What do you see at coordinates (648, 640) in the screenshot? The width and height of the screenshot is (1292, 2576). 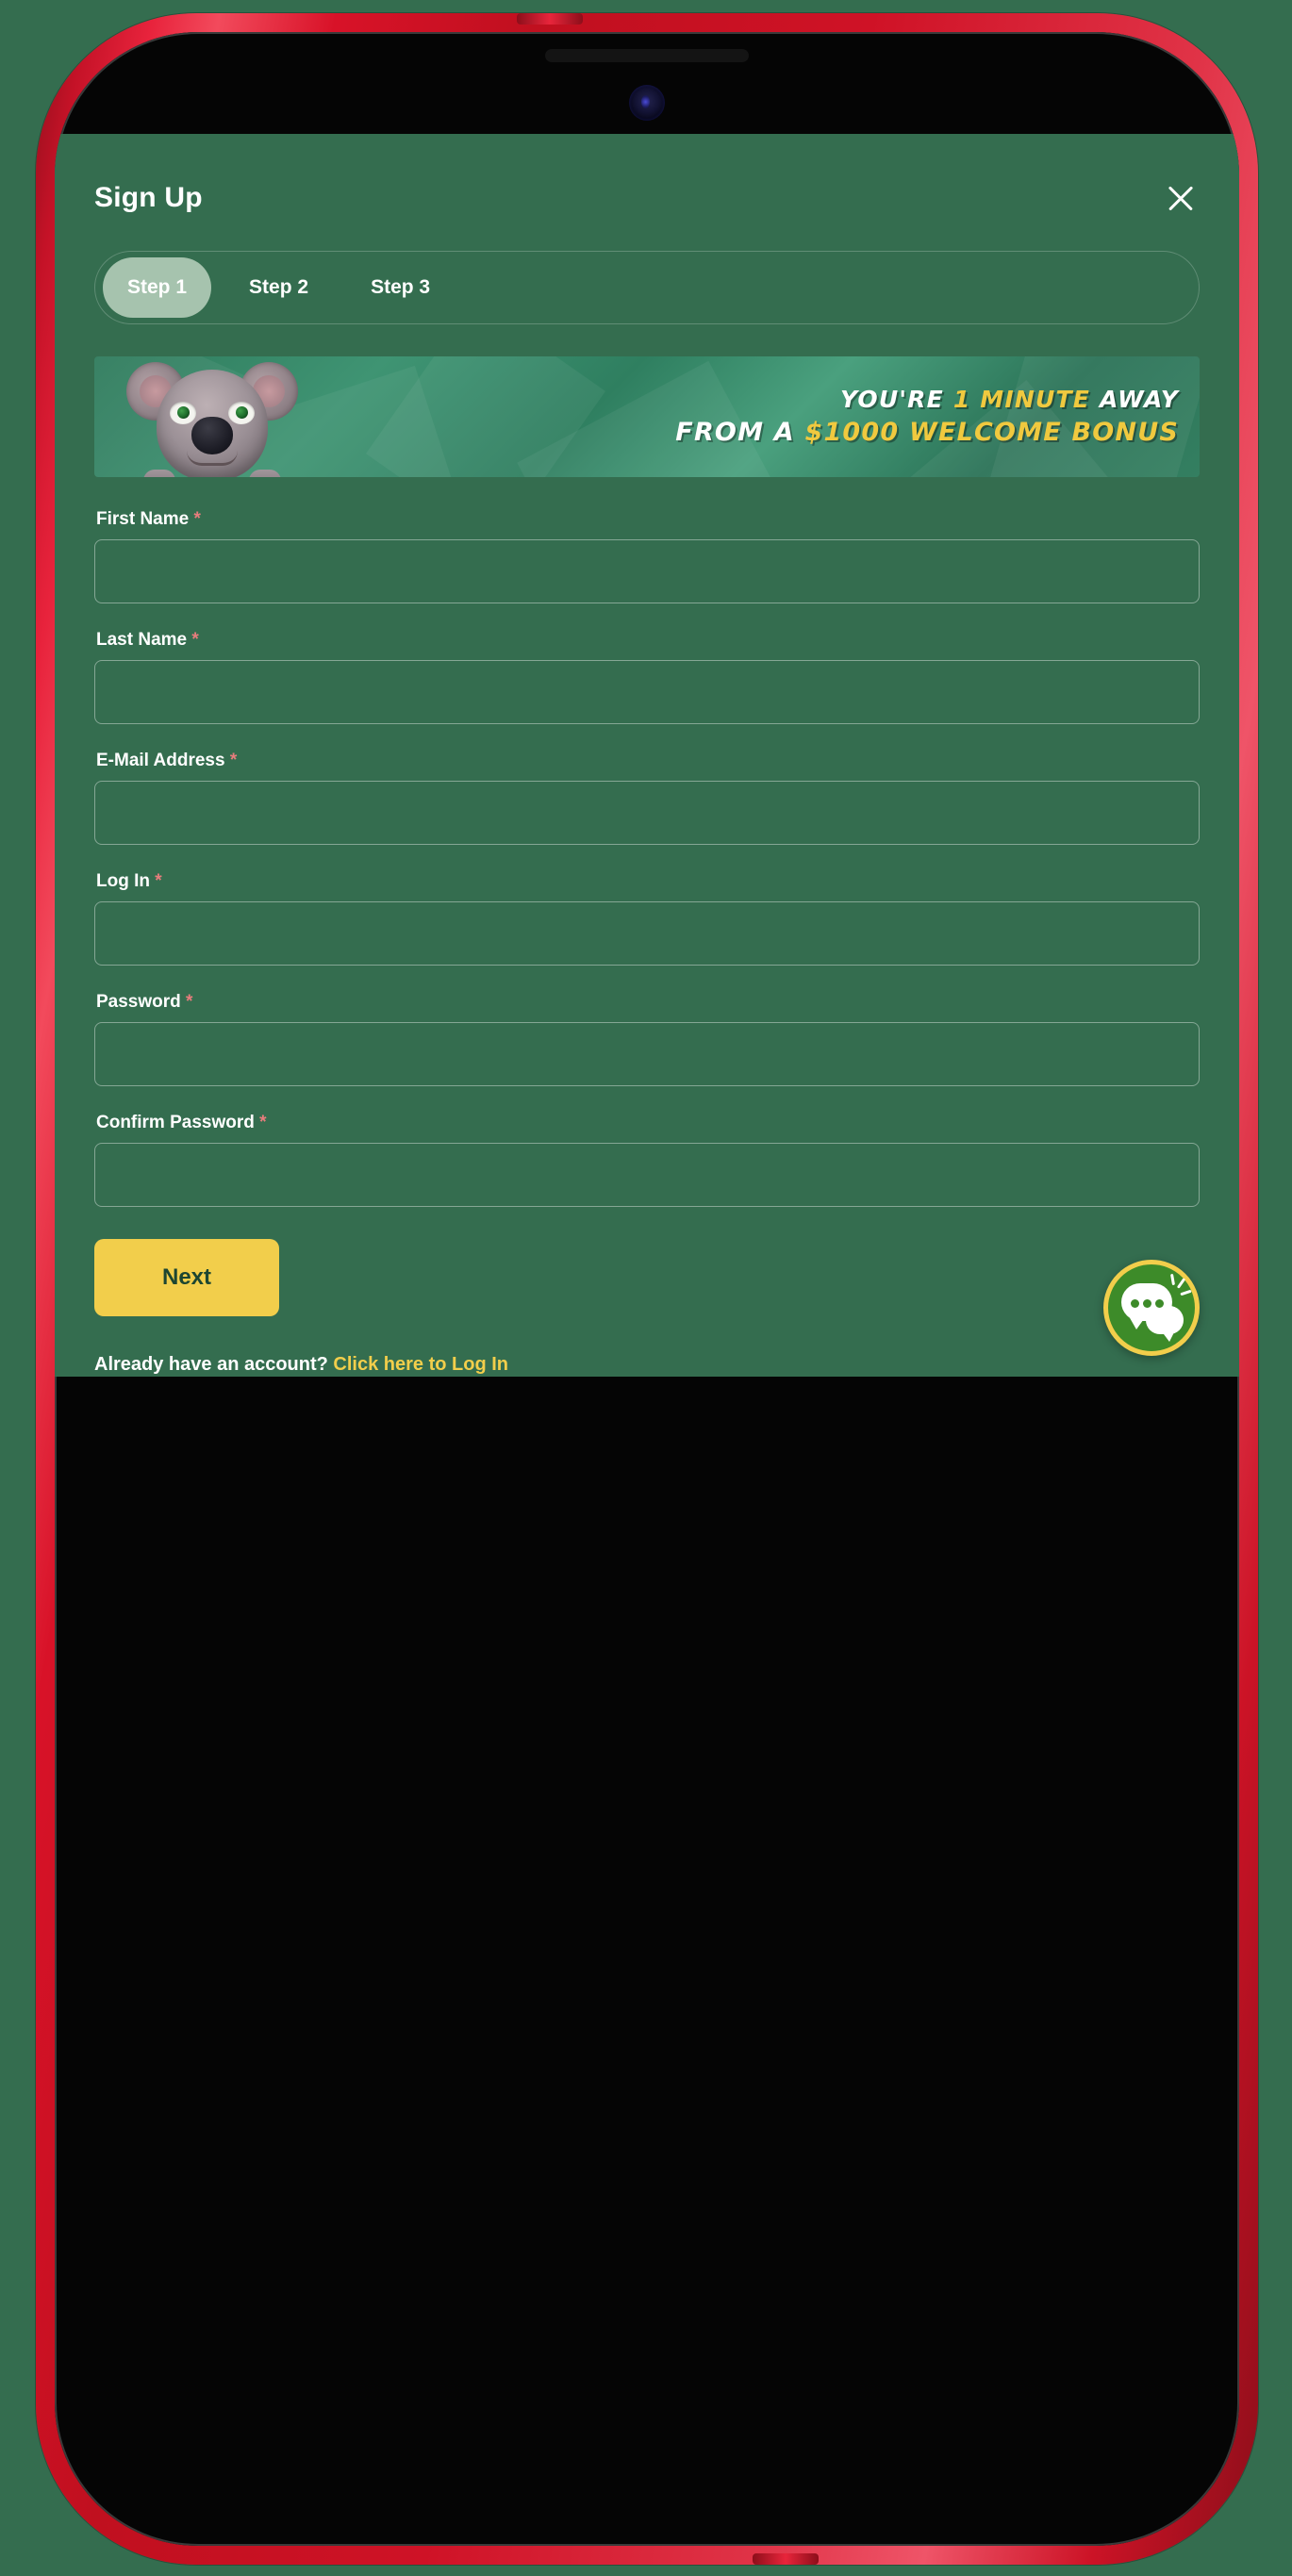 I see `field-label-last-name: Last Name *` at bounding box center [648, 640].